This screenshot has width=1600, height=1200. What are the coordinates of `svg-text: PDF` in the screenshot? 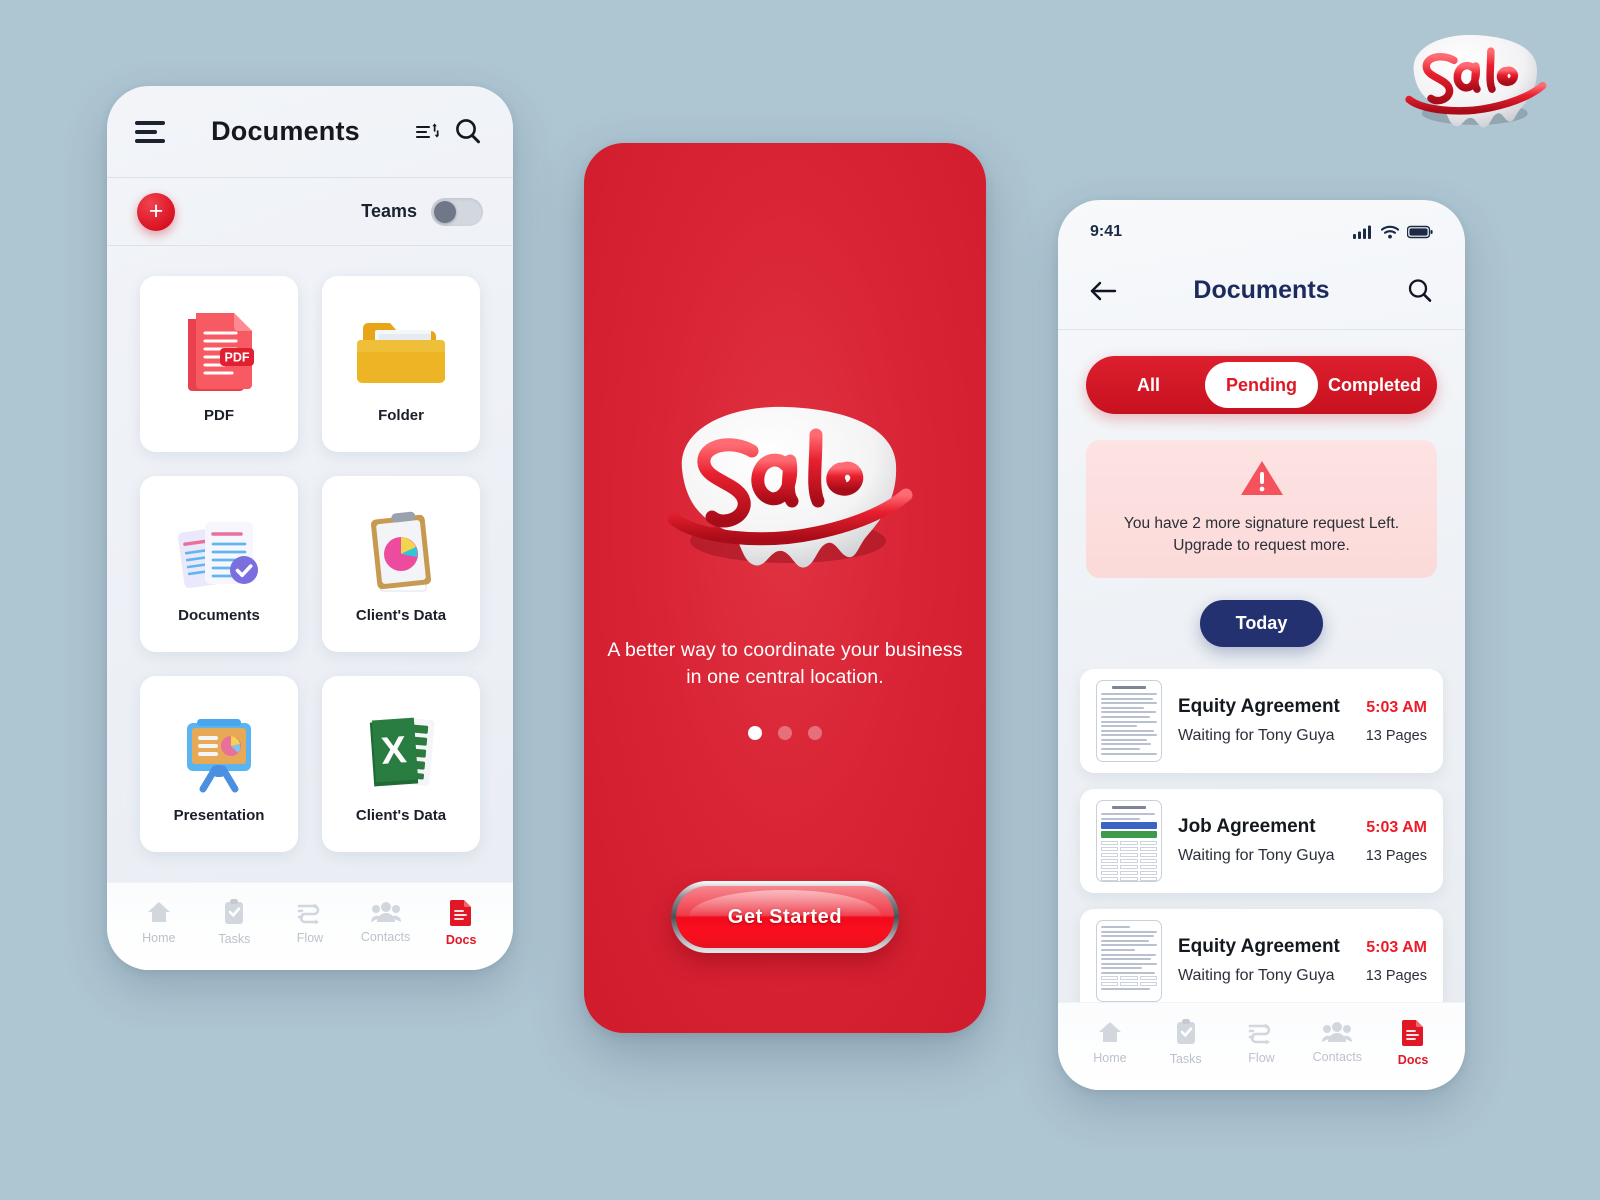 It's located at (237, 357).